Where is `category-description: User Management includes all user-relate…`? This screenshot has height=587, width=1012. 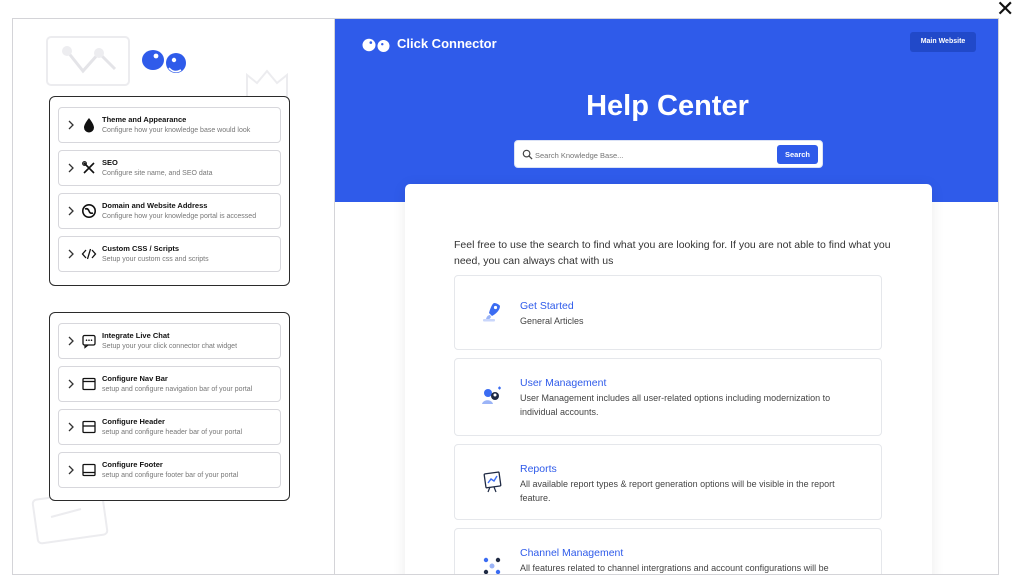 category-description: User Management includes all user-relate… is located at coordinates (675, 405).